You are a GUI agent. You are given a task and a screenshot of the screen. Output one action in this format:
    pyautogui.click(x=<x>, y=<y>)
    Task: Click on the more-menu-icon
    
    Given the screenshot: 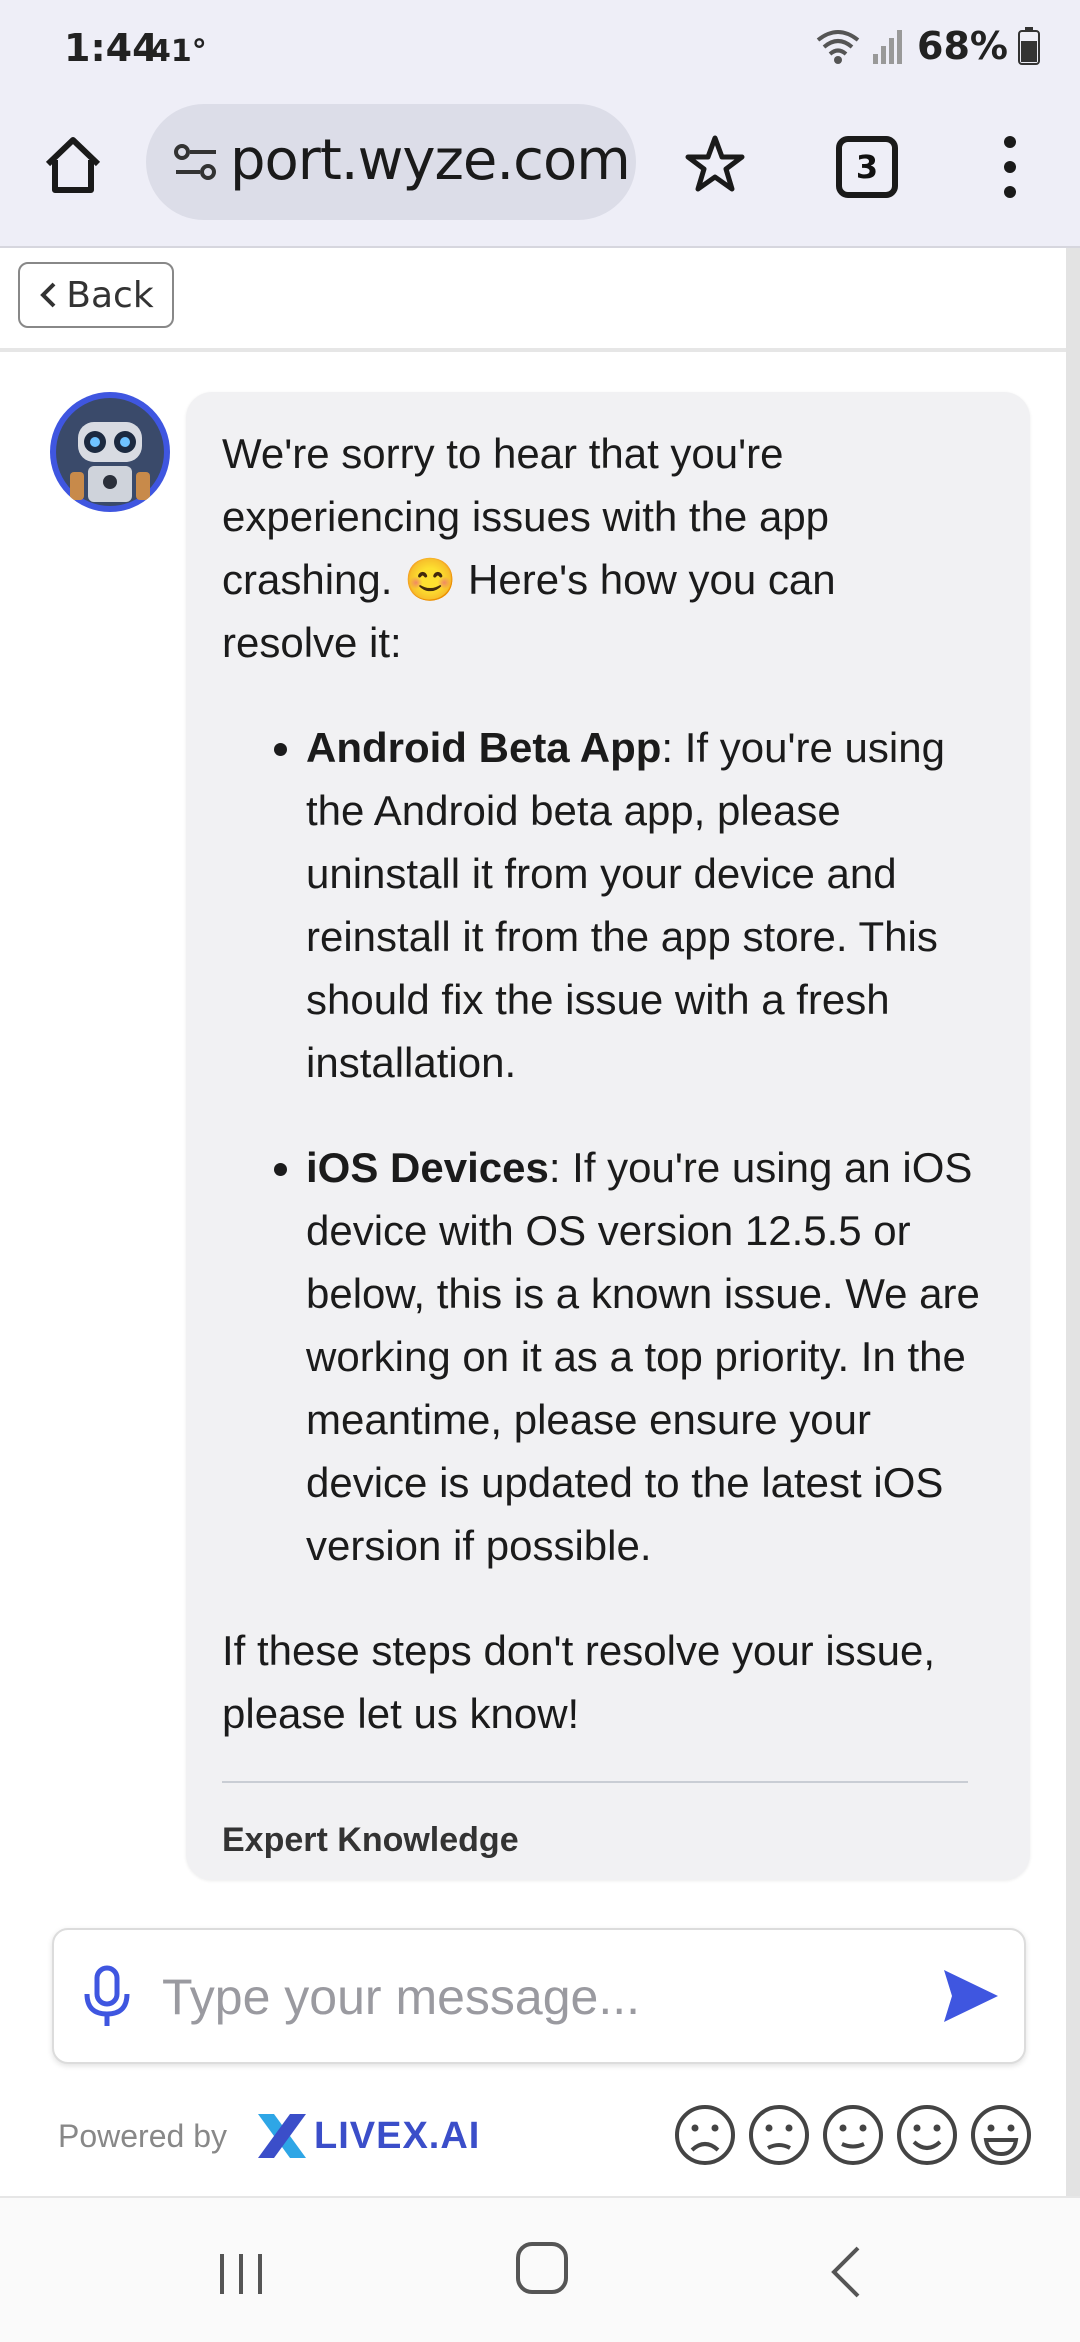 What is the action you would take?
    pyautogui.click(x=1010, y=167)
    